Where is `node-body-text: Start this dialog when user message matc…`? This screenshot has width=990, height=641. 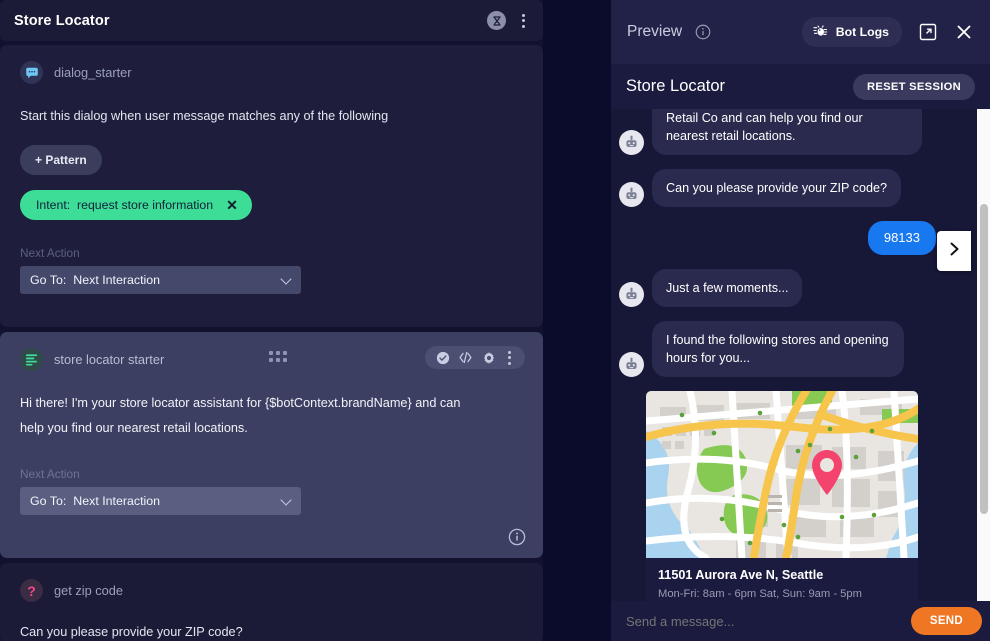 node-body-text: Start this dialog when user message matc… is located at coordinates (204, 116).